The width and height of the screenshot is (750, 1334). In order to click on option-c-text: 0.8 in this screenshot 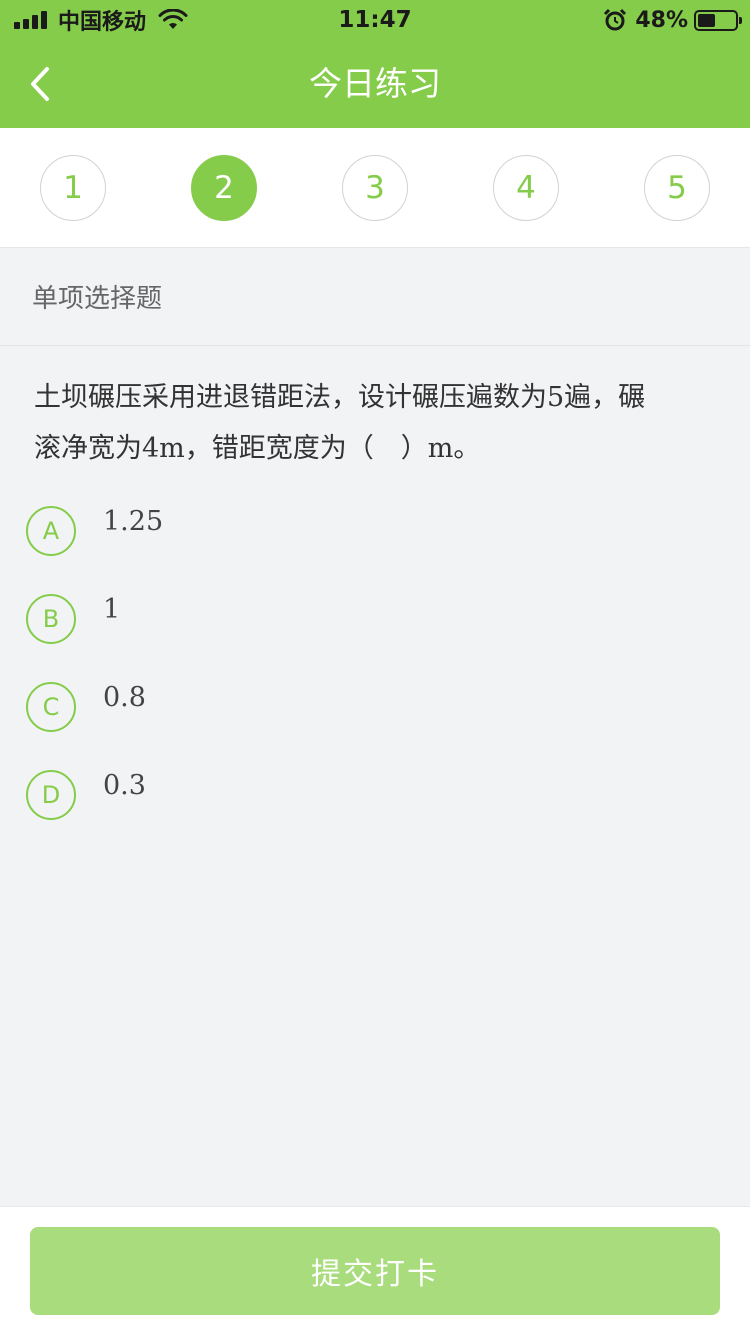, I will do `click(124, 697)`.